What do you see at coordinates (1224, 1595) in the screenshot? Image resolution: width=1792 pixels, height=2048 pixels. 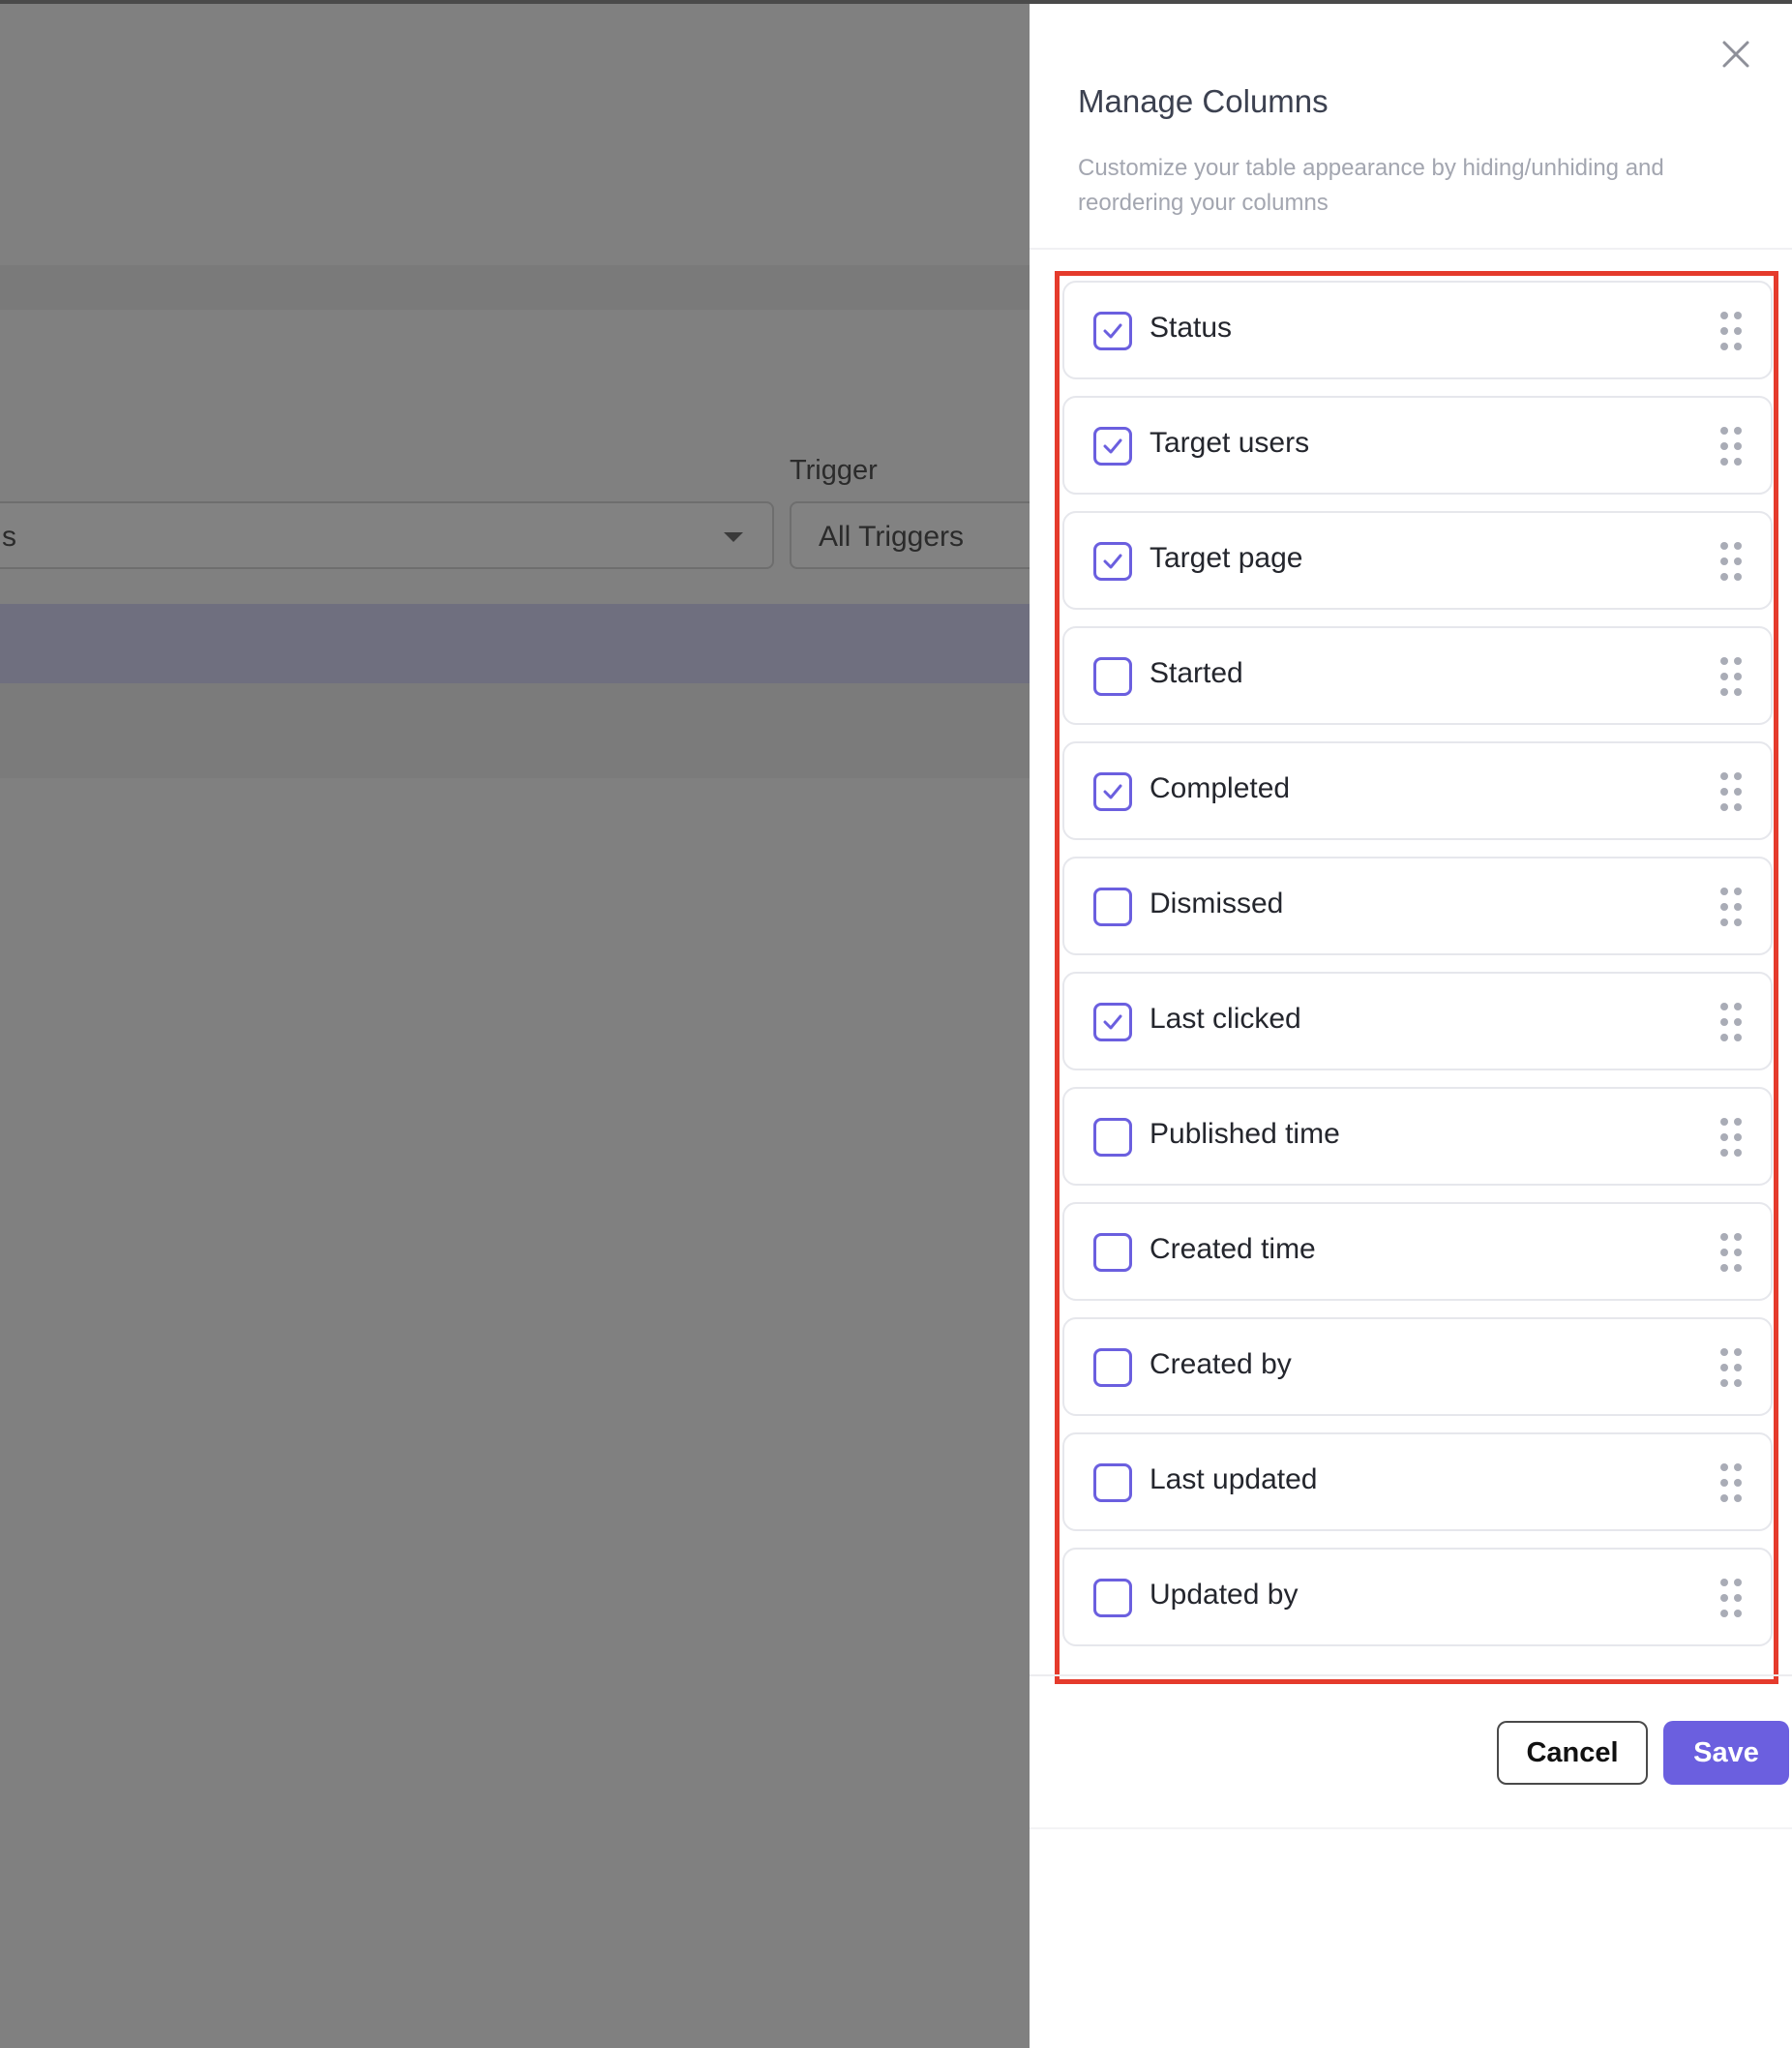 I see `column-label: Updated by` at bounding box center [1224, 1595].